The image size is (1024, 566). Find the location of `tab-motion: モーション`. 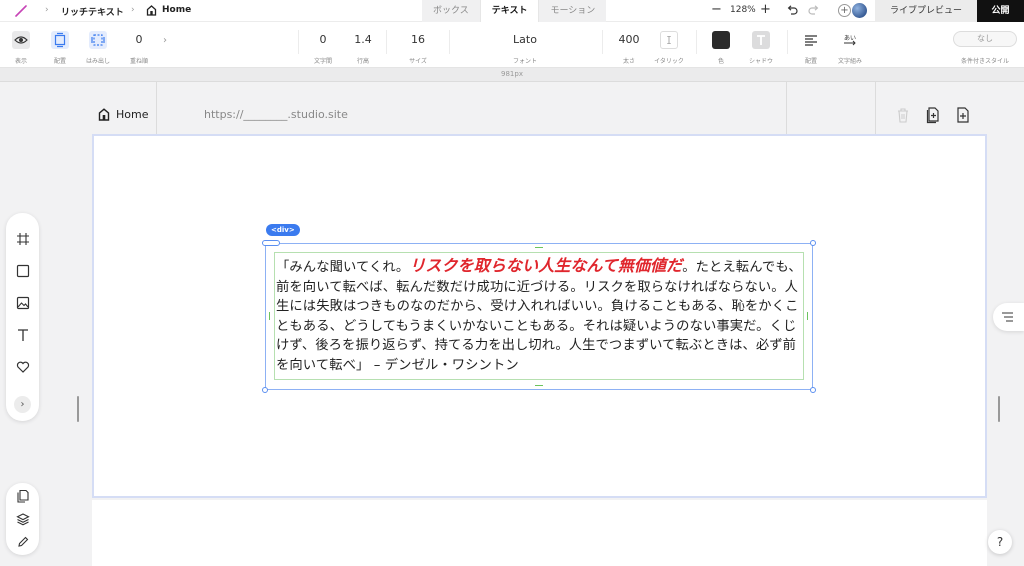

tab-motion: モーション is located at coordinates (573, 11).